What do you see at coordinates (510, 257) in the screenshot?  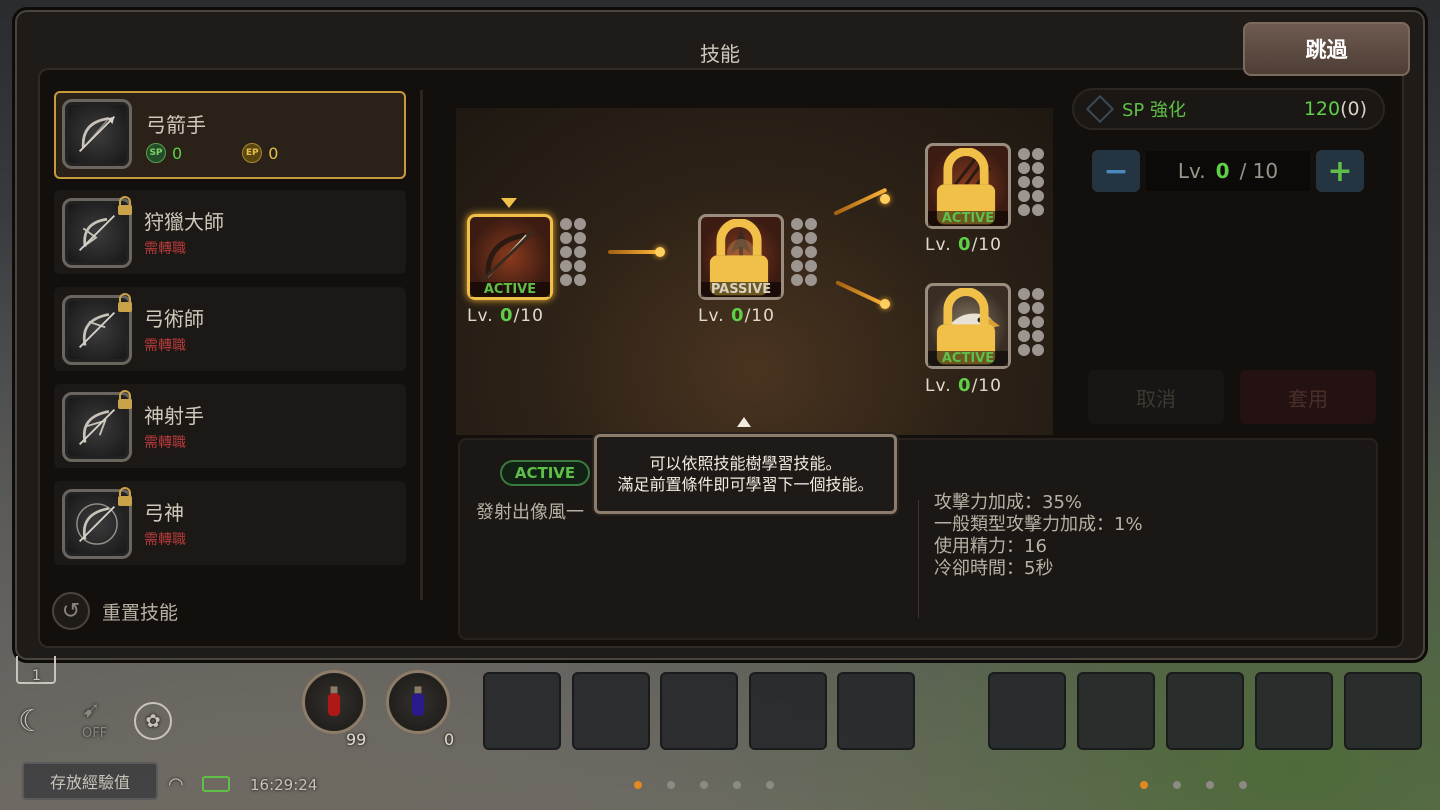 I see `skill-node-bow-shot: ACTIVE` at bounding box center [510, 257].